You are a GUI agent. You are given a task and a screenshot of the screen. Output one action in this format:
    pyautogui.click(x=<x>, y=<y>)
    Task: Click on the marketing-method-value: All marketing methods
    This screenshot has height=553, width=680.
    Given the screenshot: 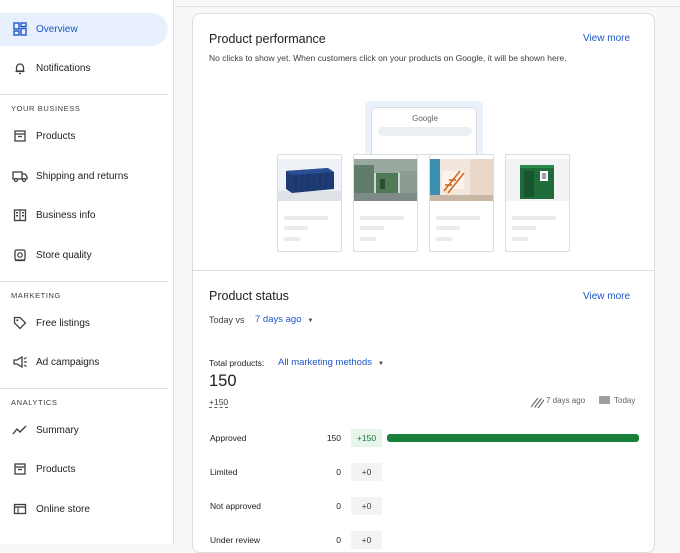 What is the action you would take?
    pyautogui.click(x=325, y=362)
    